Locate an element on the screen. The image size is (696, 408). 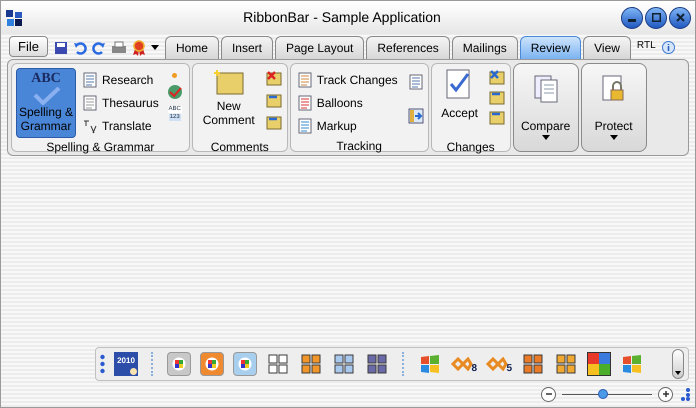
new-comment-button: New Comment is located at coordinates (228, 103).